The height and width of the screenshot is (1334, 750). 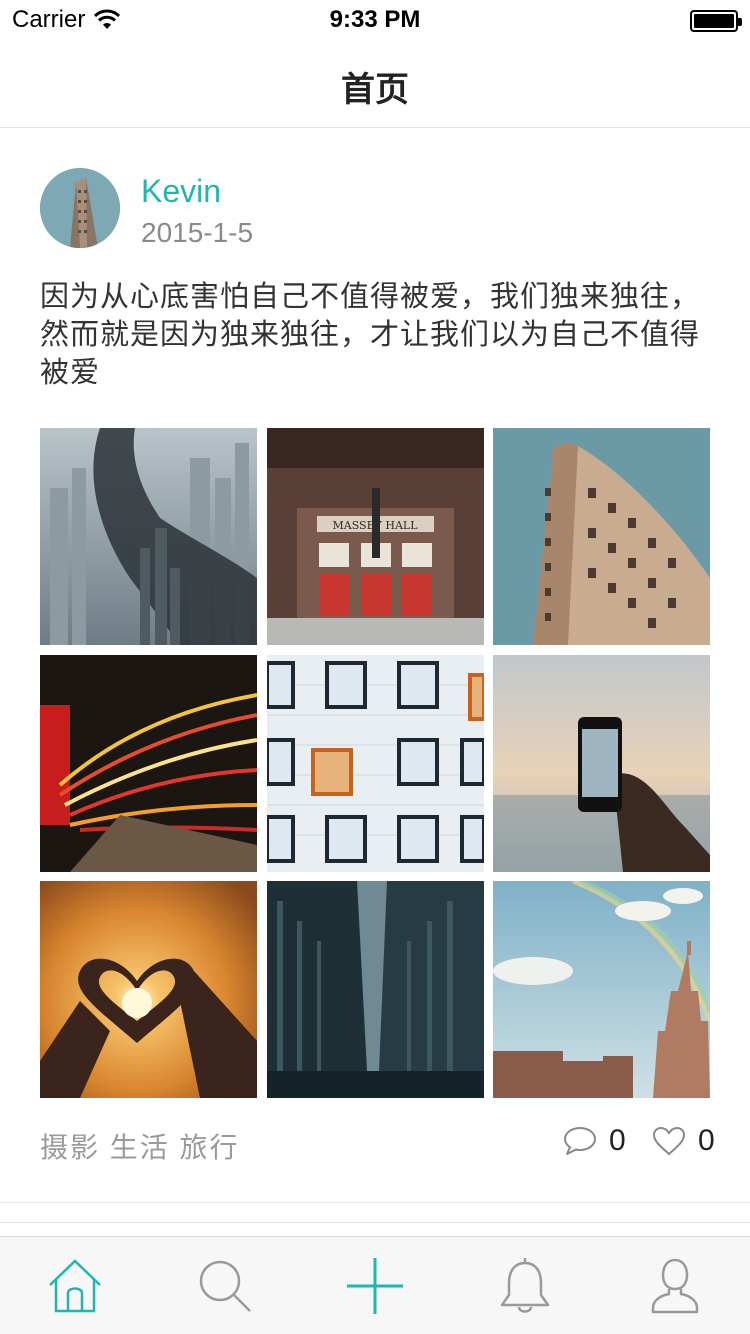 What do you see at coordinates (706, 1140) in the screenshot?
I see `like-count: 0` at bounding box center [706, 1140].